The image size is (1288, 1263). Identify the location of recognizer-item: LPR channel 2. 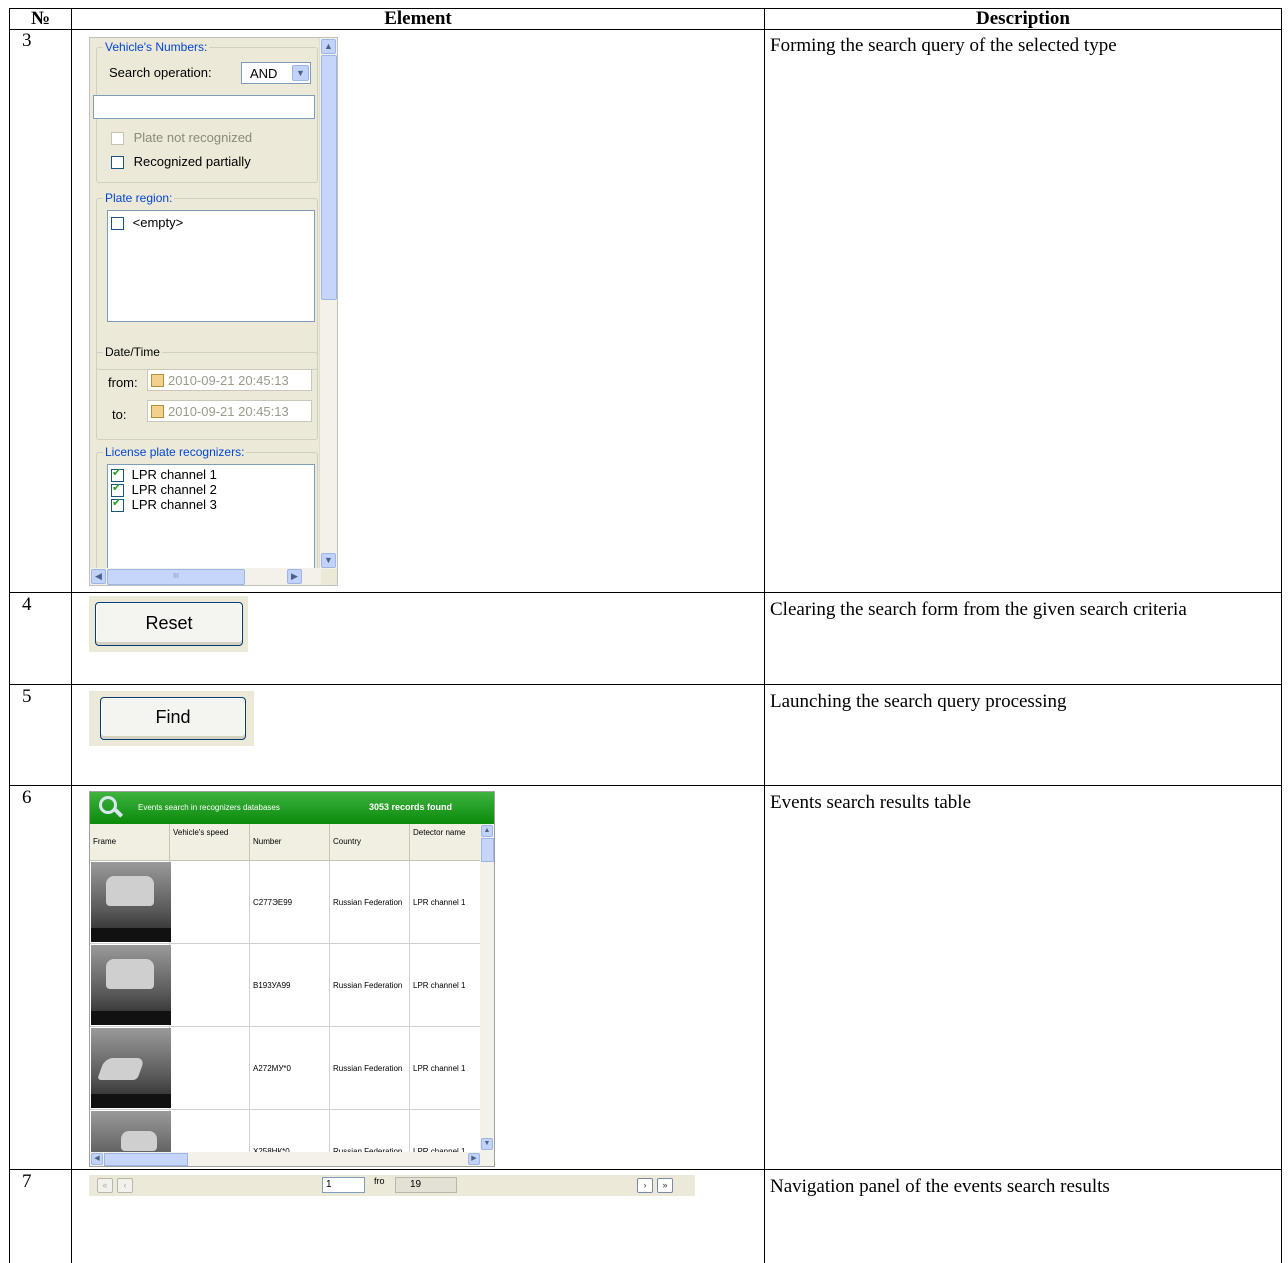
(164, 490).